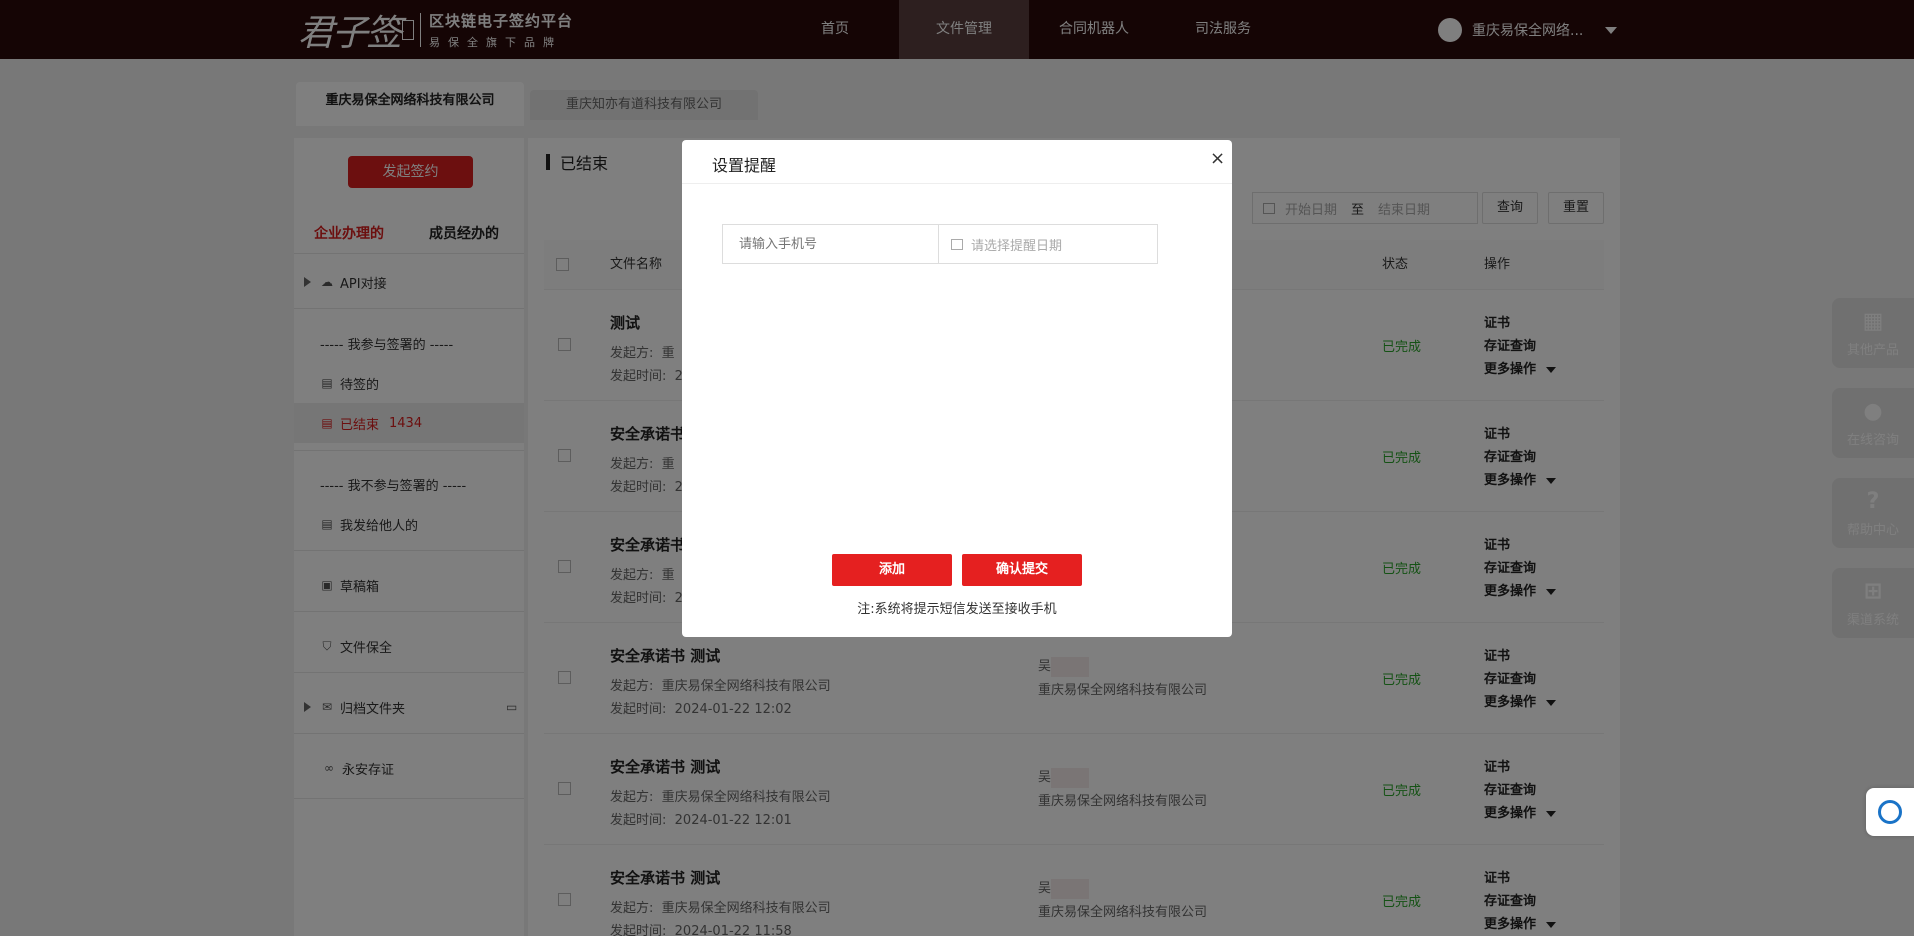 Image resolution: width=1914 pixels, height=936 pixels. I want to click on date-placeholder: 请选择提醒日期, so click(1017, 246).